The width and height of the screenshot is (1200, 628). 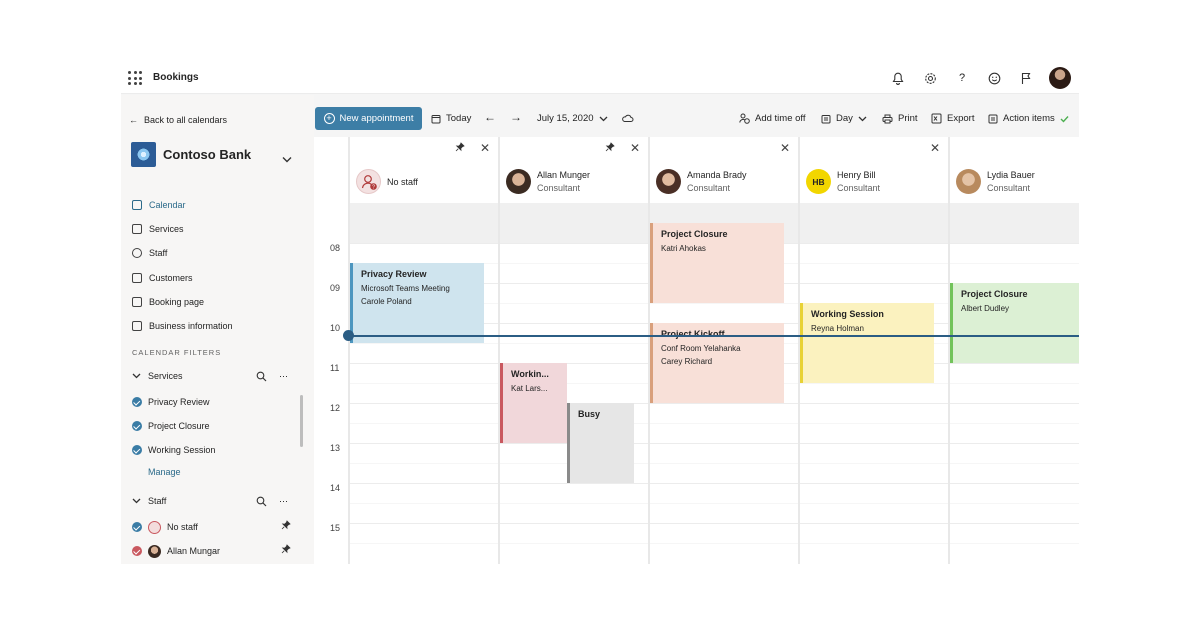 What do you see at coordinates (331, 350) in the screenshot?
I see `time-gutter: 08 09 10 11 12 13 14 15` at bounding box center [331, 350].